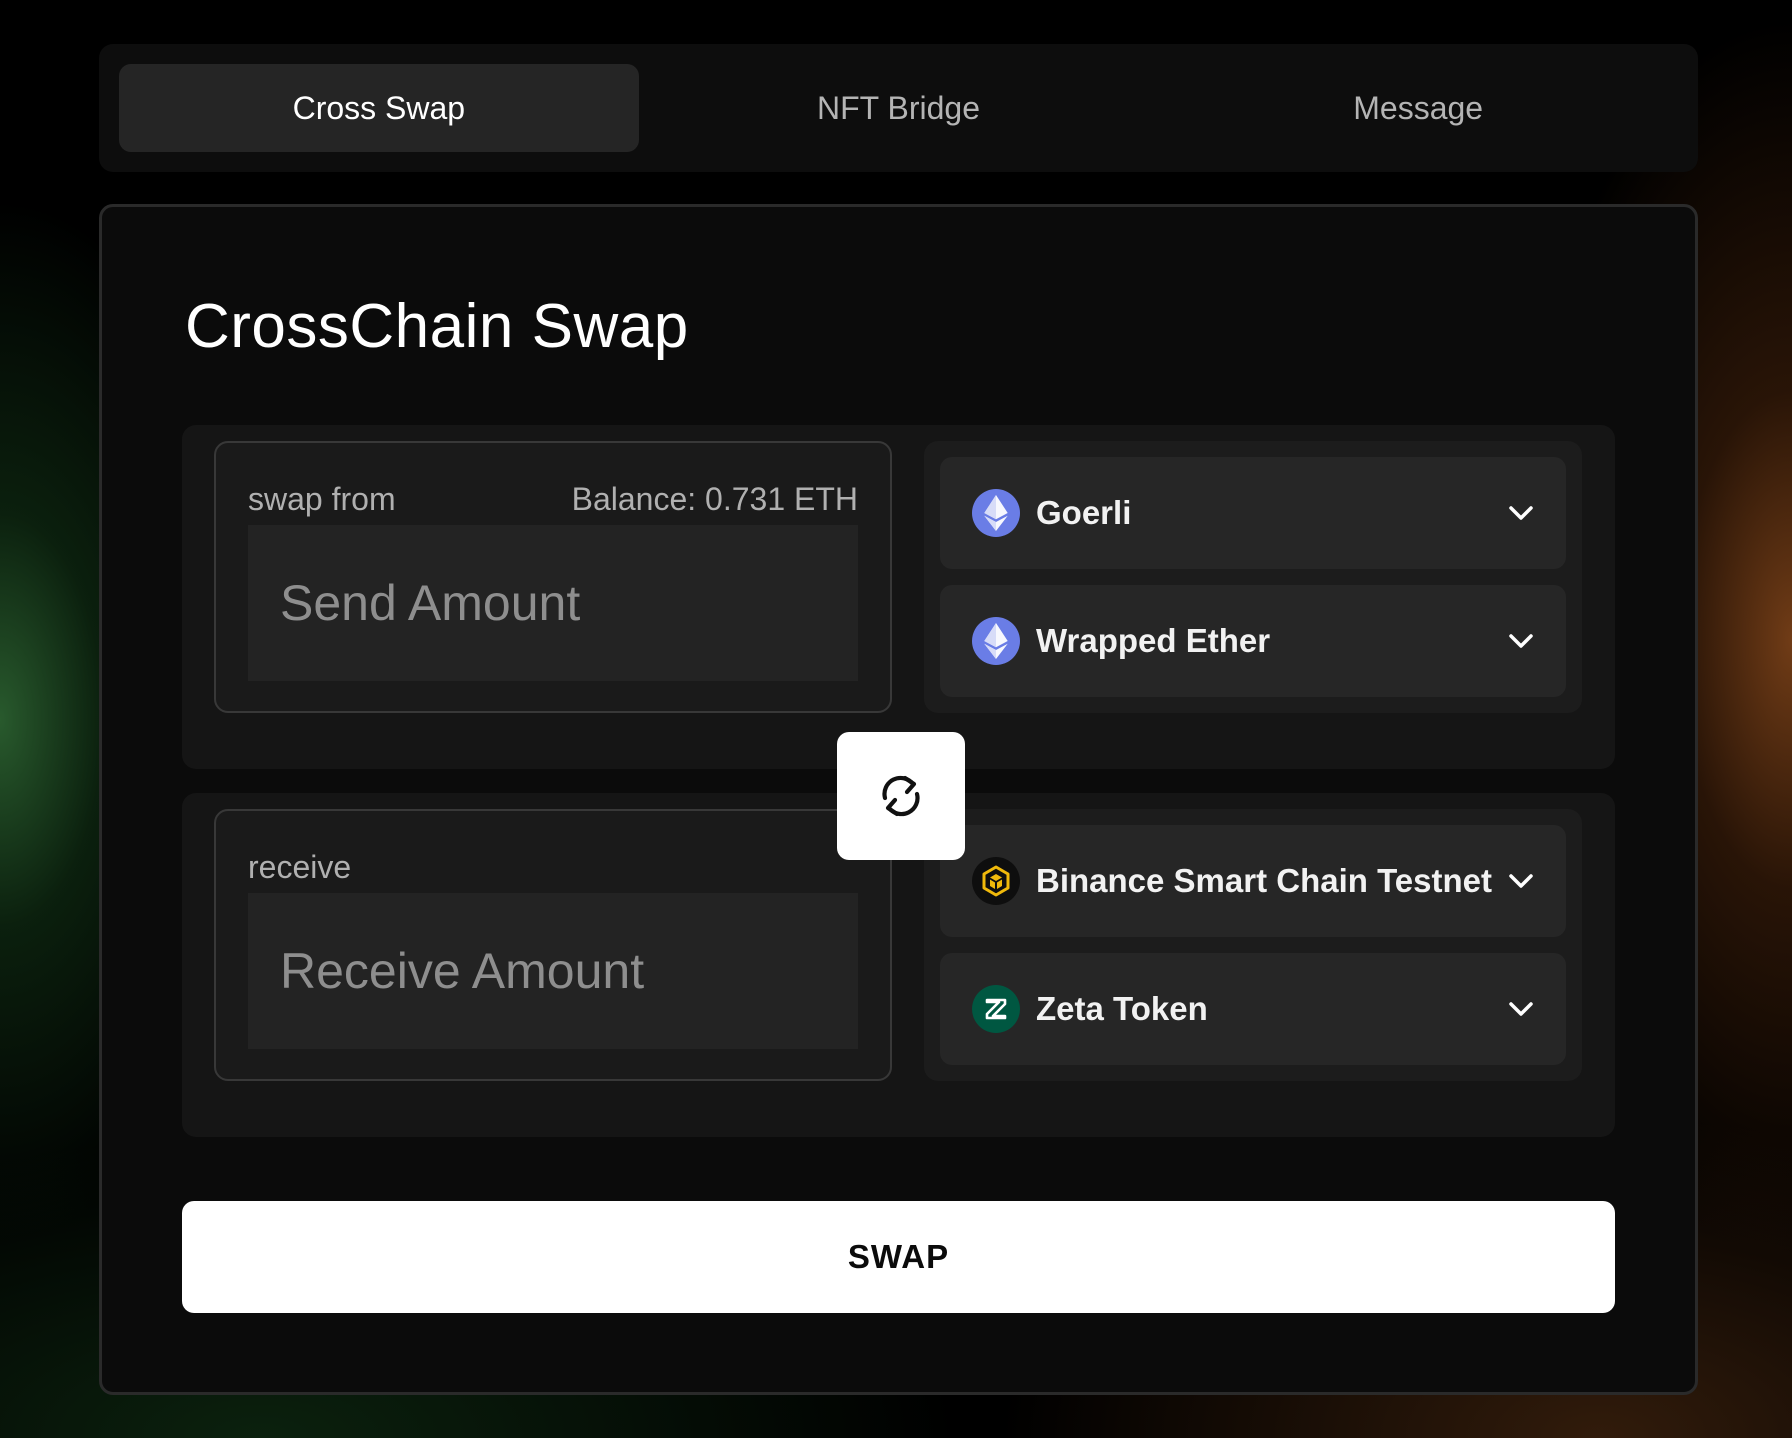  Describe the element at coordinates (553, 603) in the screenshot. I see `send-amount-input` at that location.